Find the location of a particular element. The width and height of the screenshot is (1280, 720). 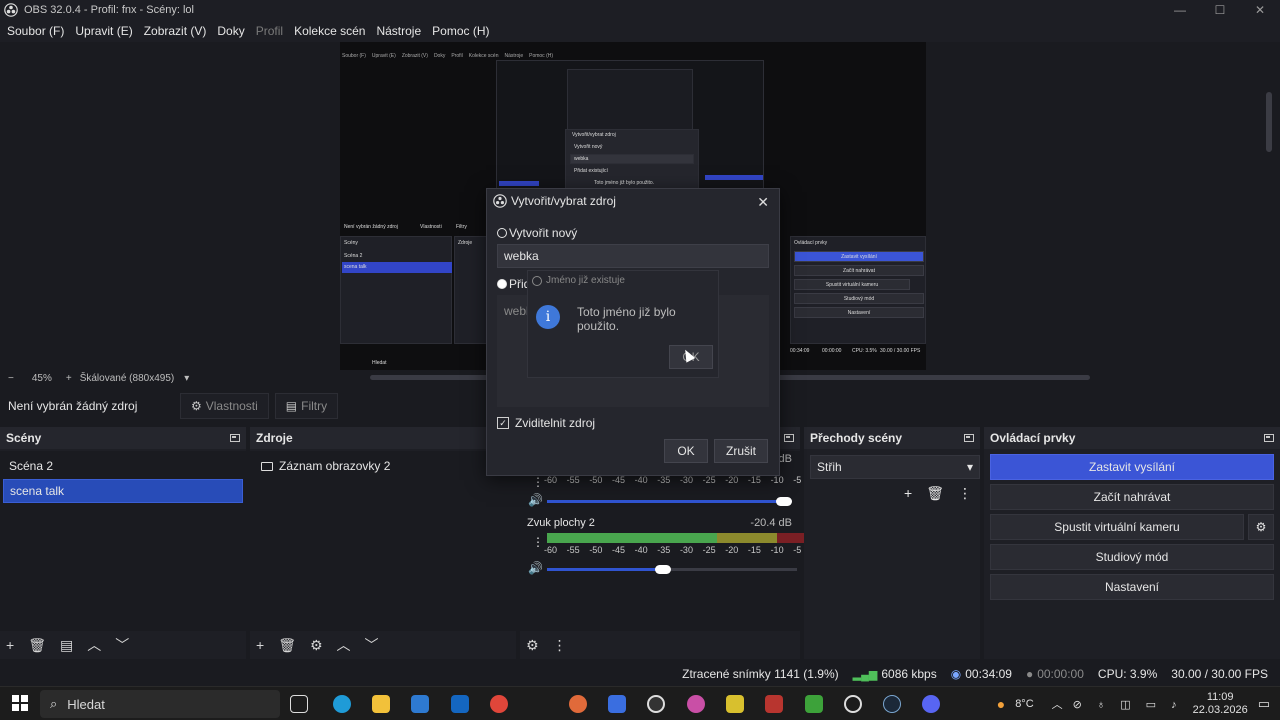

stop-streaming-button: Zastavit vysílání is located at coordinates (1132, 467).